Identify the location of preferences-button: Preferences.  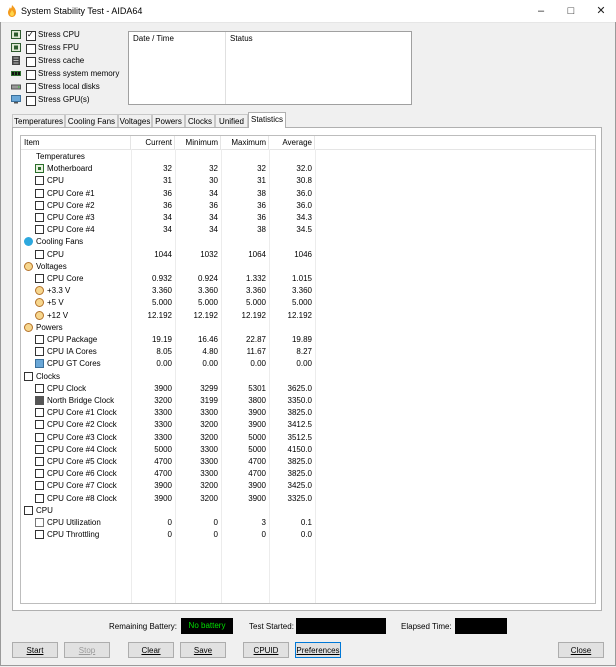
(318, 650).